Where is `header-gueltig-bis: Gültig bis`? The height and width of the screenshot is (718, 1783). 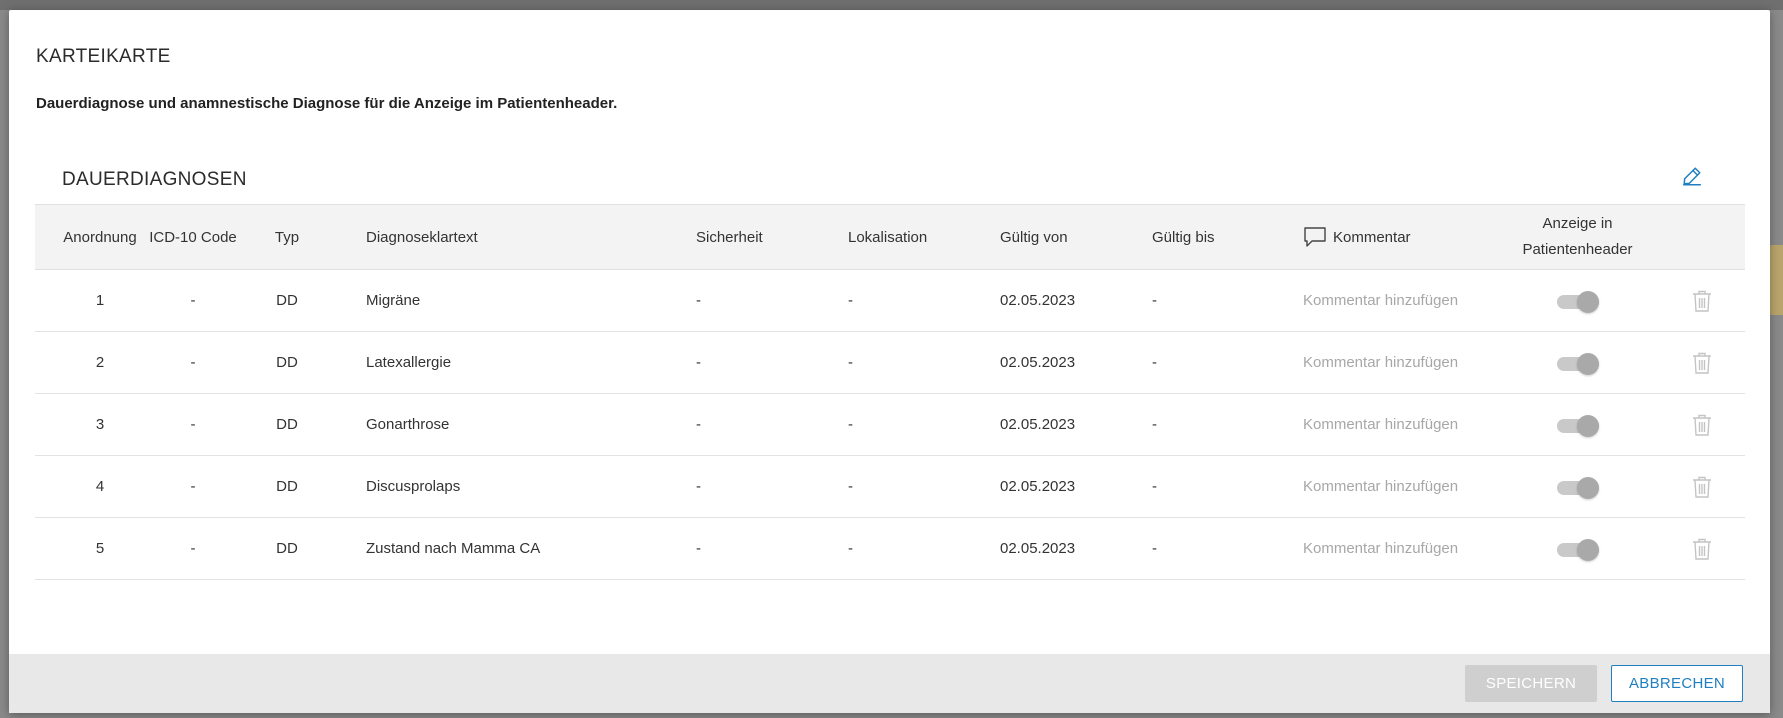 header-gueltig-bis: Gültig bis is located at coordinates (1183, 237).